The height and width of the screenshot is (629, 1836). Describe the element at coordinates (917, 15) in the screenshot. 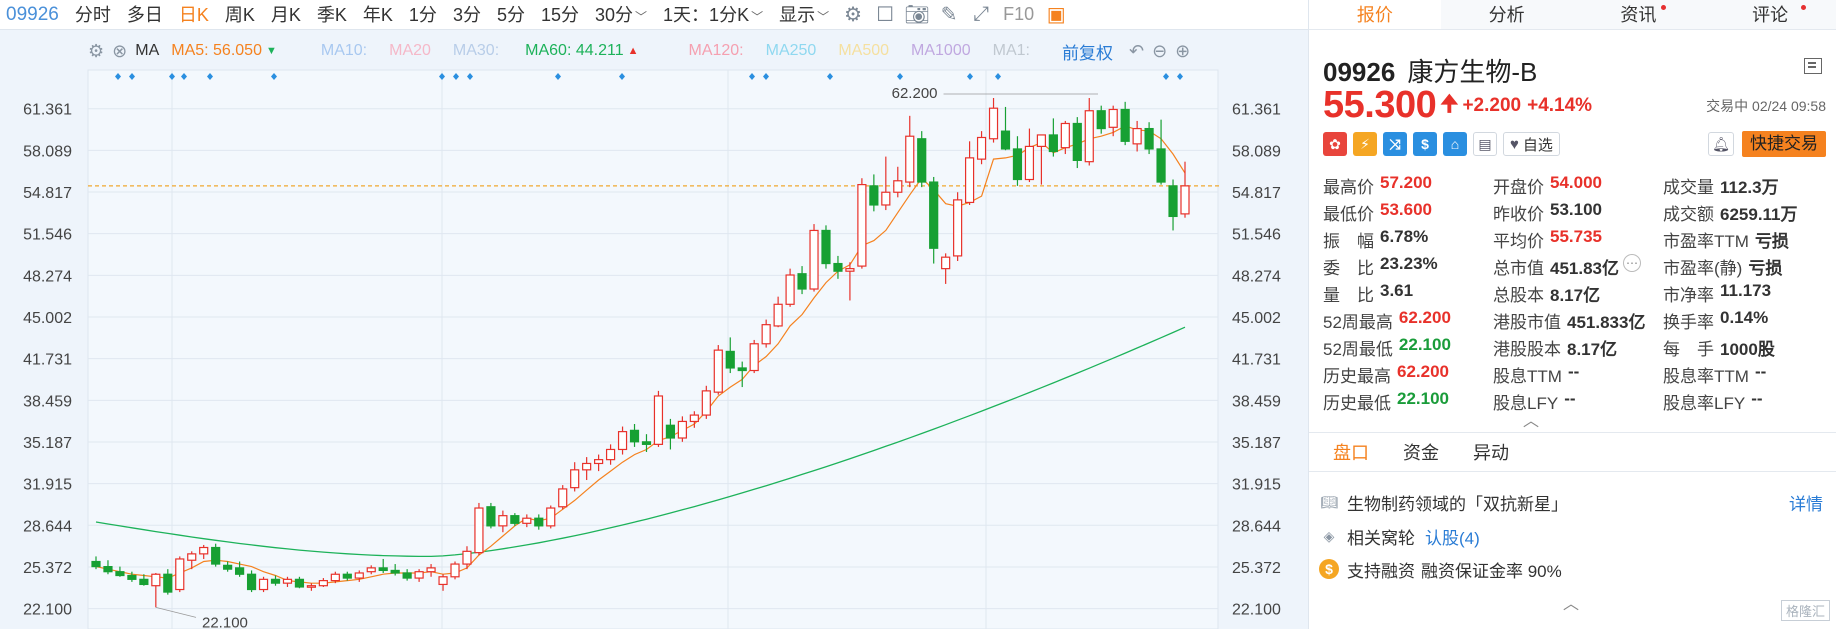

I see `camera-icon: 📷︎` at that location.